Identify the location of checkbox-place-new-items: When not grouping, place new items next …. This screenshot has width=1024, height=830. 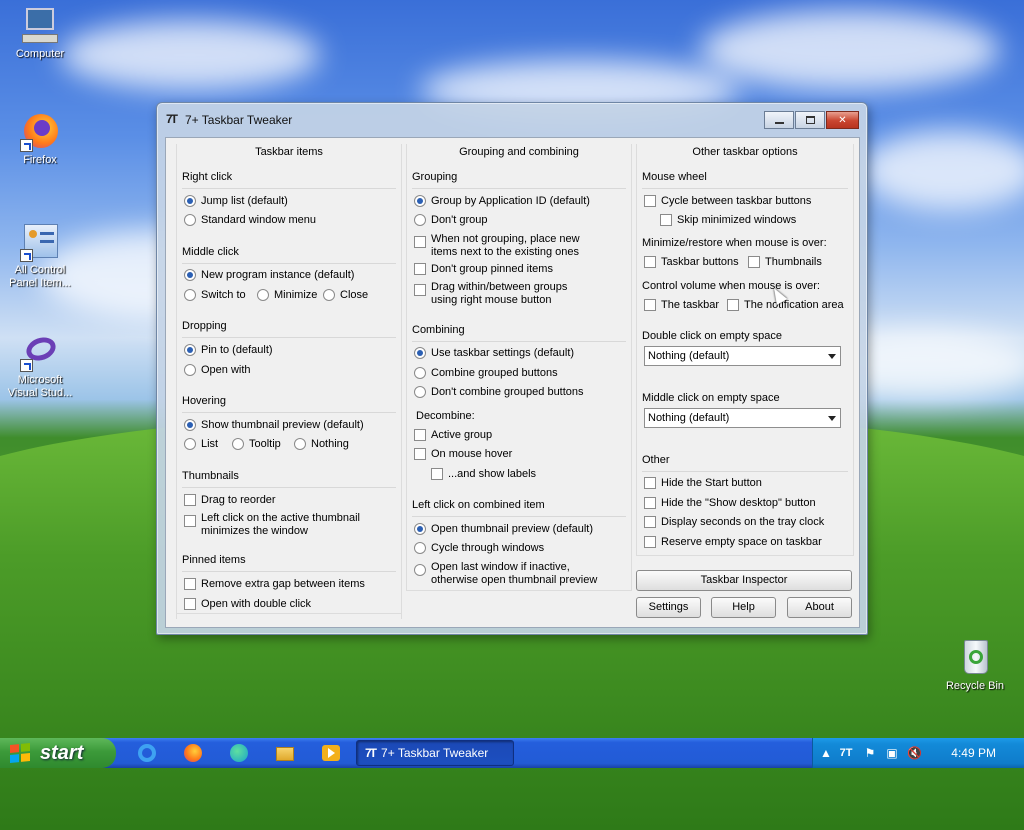
(504, 246).